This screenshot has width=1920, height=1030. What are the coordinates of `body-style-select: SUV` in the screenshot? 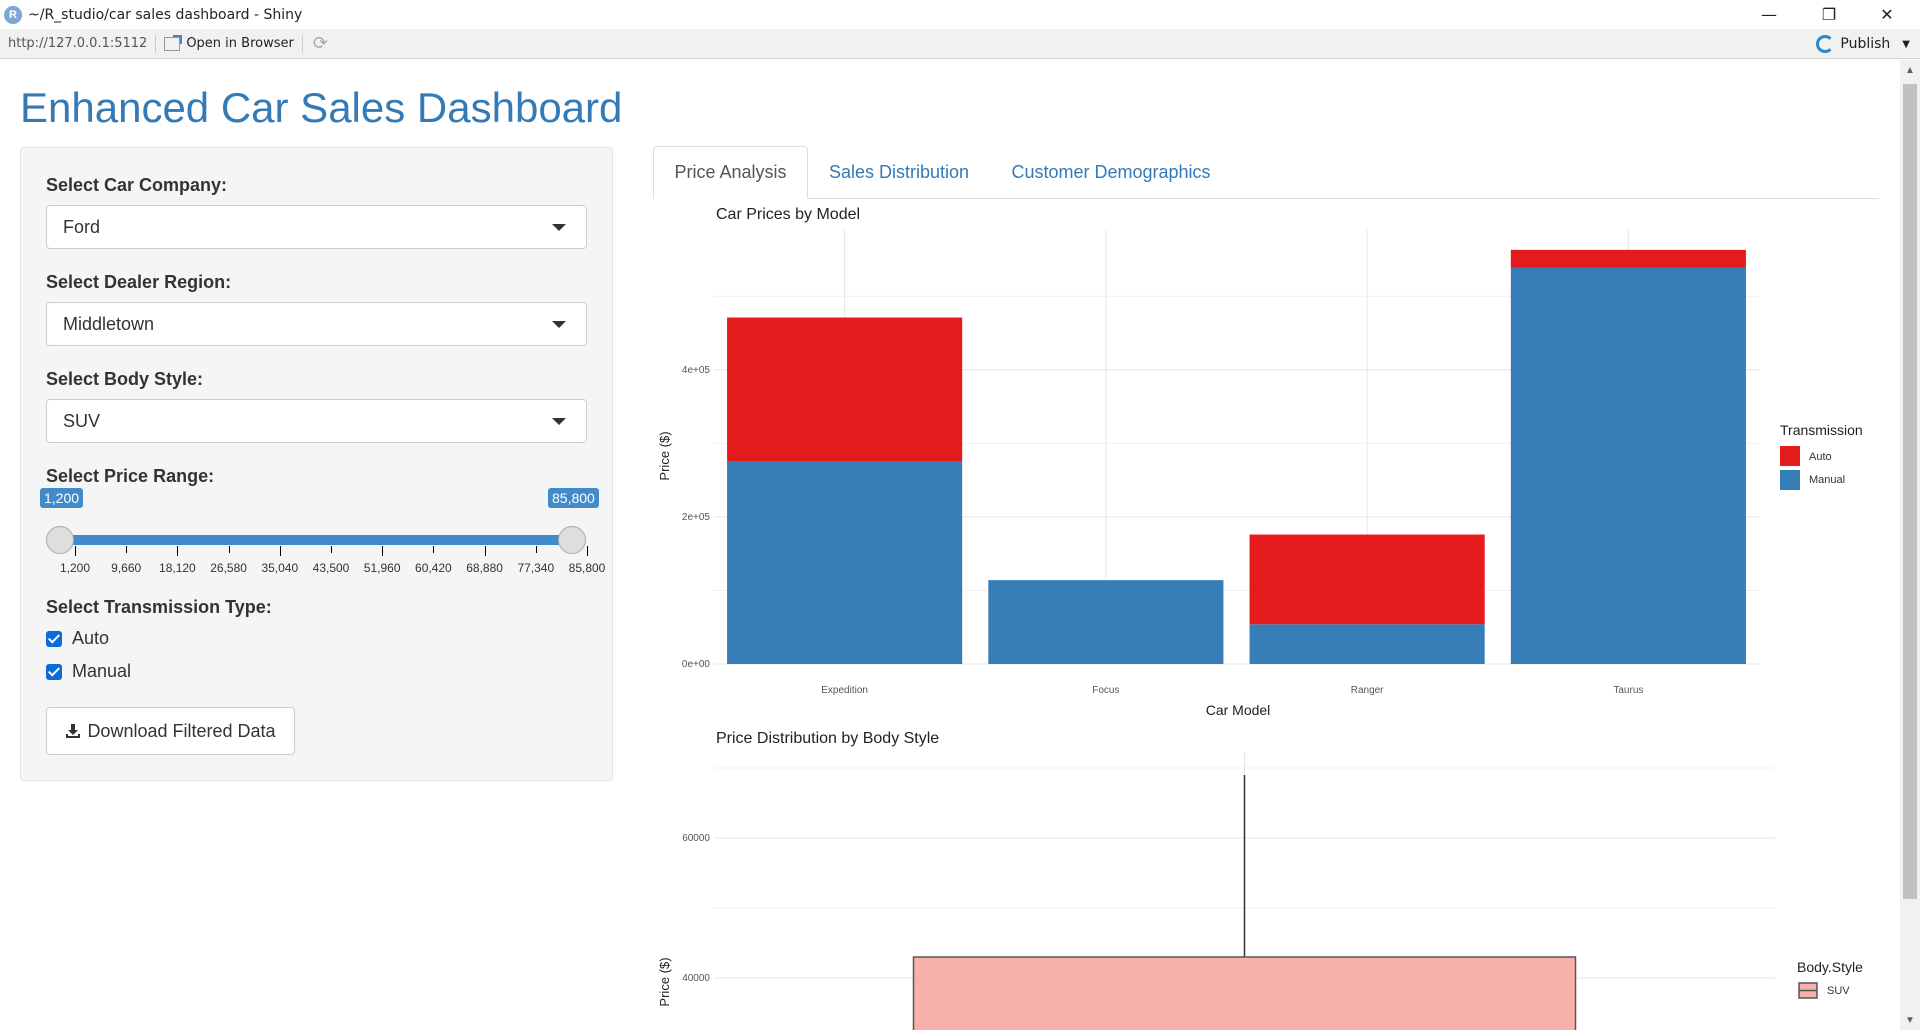 It's located at (316, 421).